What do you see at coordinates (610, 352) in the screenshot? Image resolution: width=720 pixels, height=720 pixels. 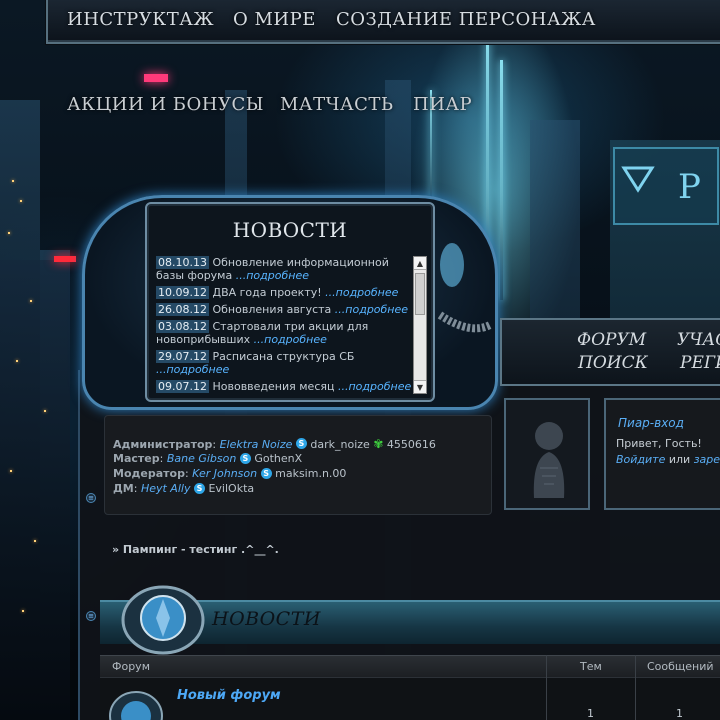 I see `quick-menu` at bounding box center [610, 352].